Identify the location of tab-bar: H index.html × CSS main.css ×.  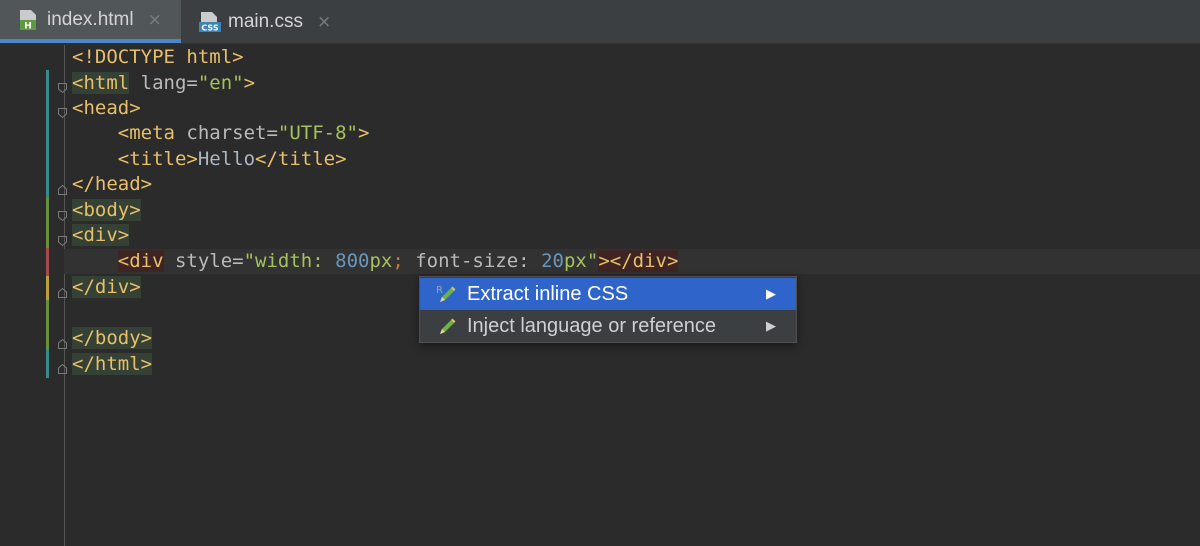
(600, 22).